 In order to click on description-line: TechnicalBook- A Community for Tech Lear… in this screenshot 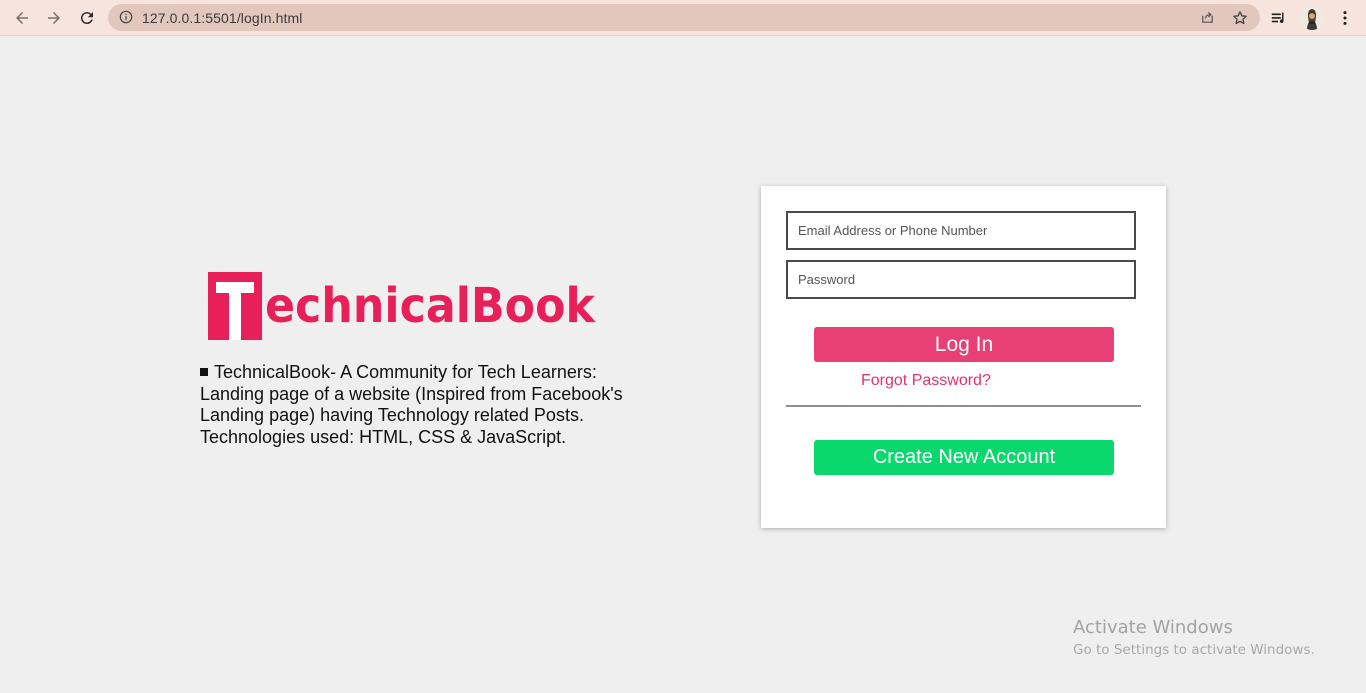, I will do `click(420, 373)`.